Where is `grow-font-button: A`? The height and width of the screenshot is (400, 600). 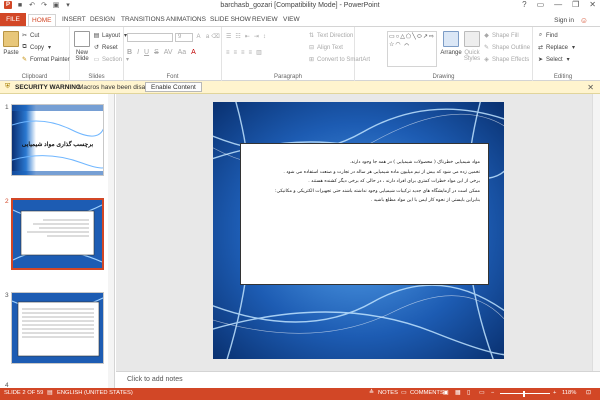
grow-font-button: A is located at coordinates (198, 36).